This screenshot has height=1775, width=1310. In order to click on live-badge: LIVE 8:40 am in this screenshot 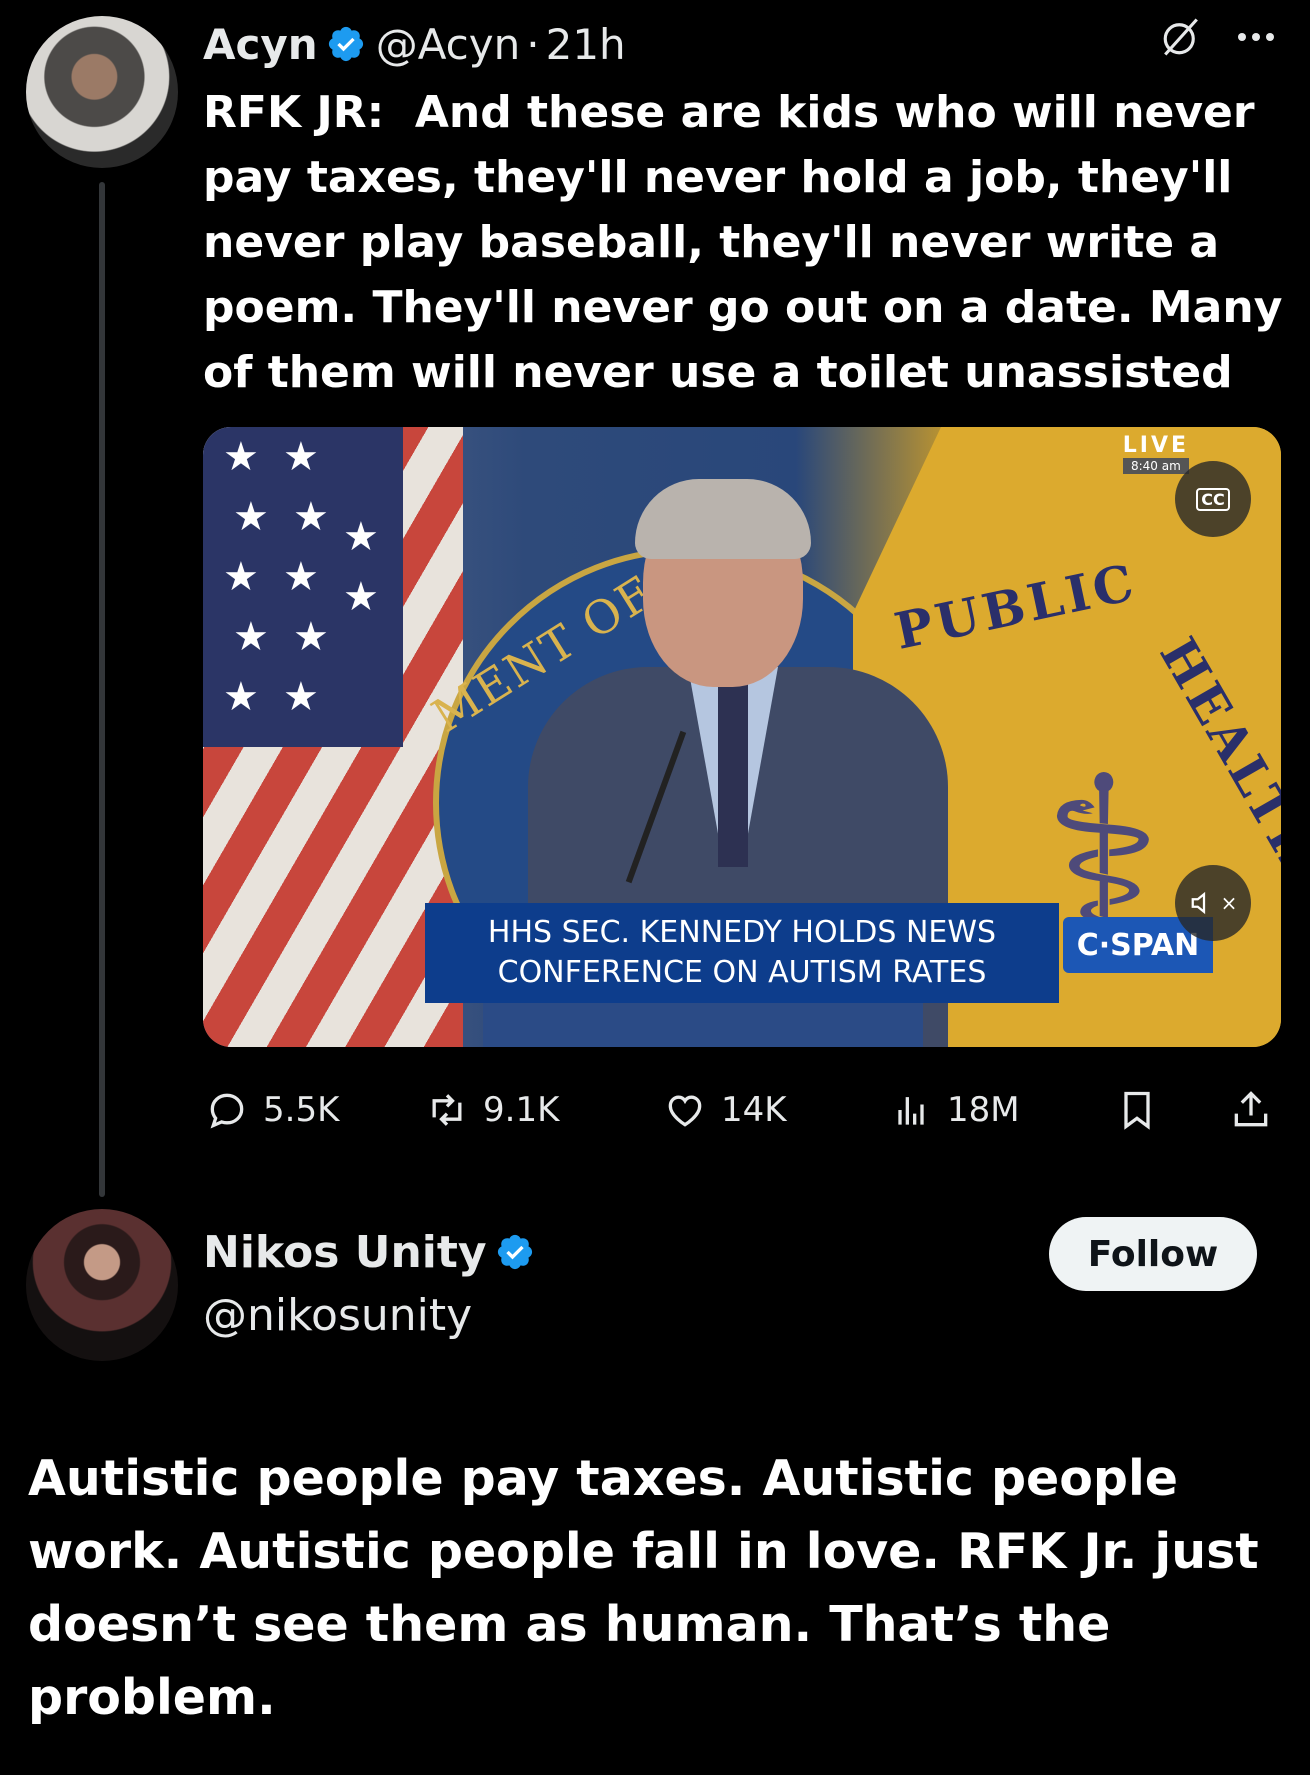, I will do `click(1155, 453)`.